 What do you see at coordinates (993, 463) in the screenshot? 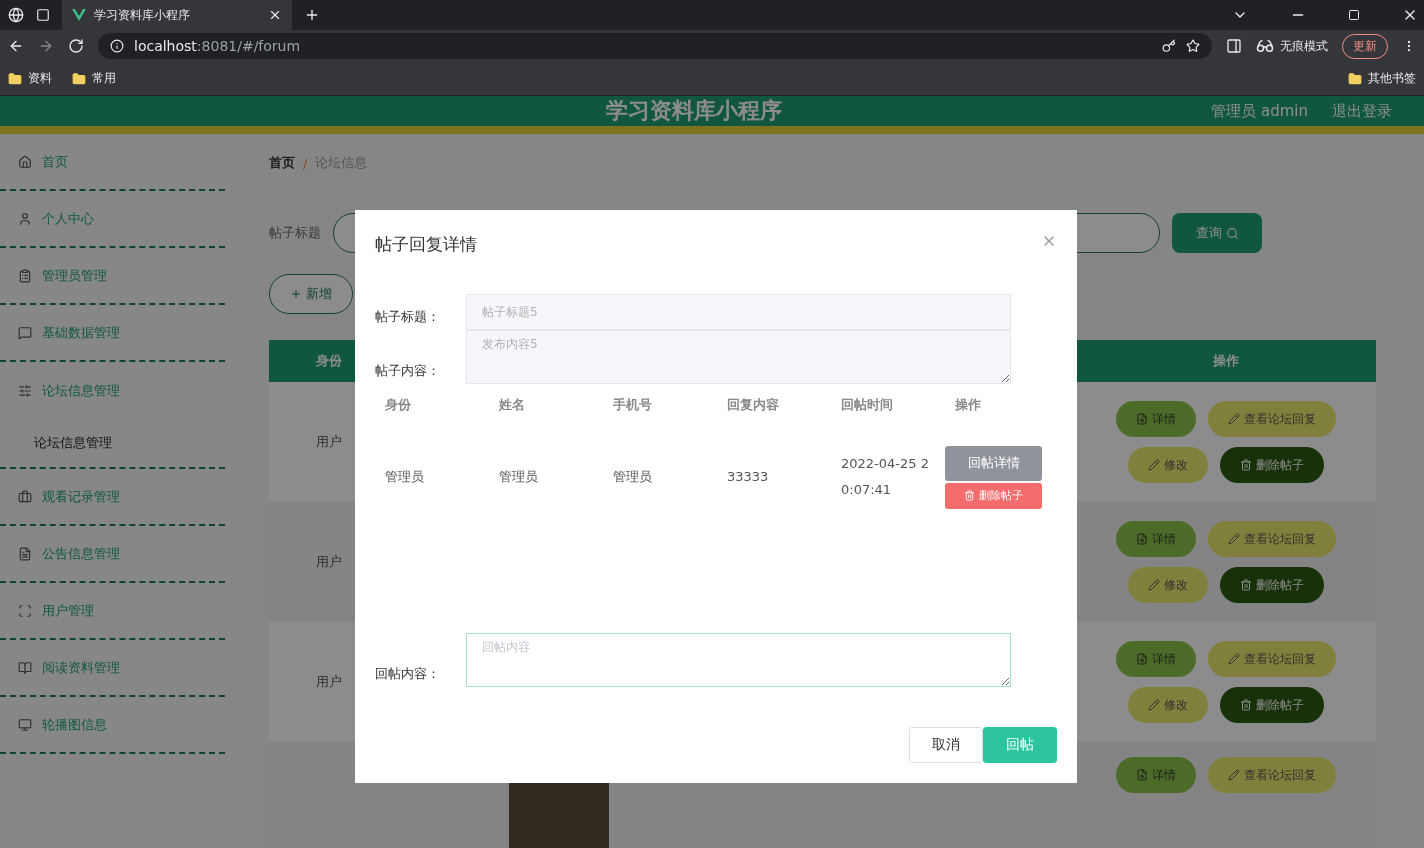
I see `detail-button: 回帖详情` at bounding box center [993, 463].